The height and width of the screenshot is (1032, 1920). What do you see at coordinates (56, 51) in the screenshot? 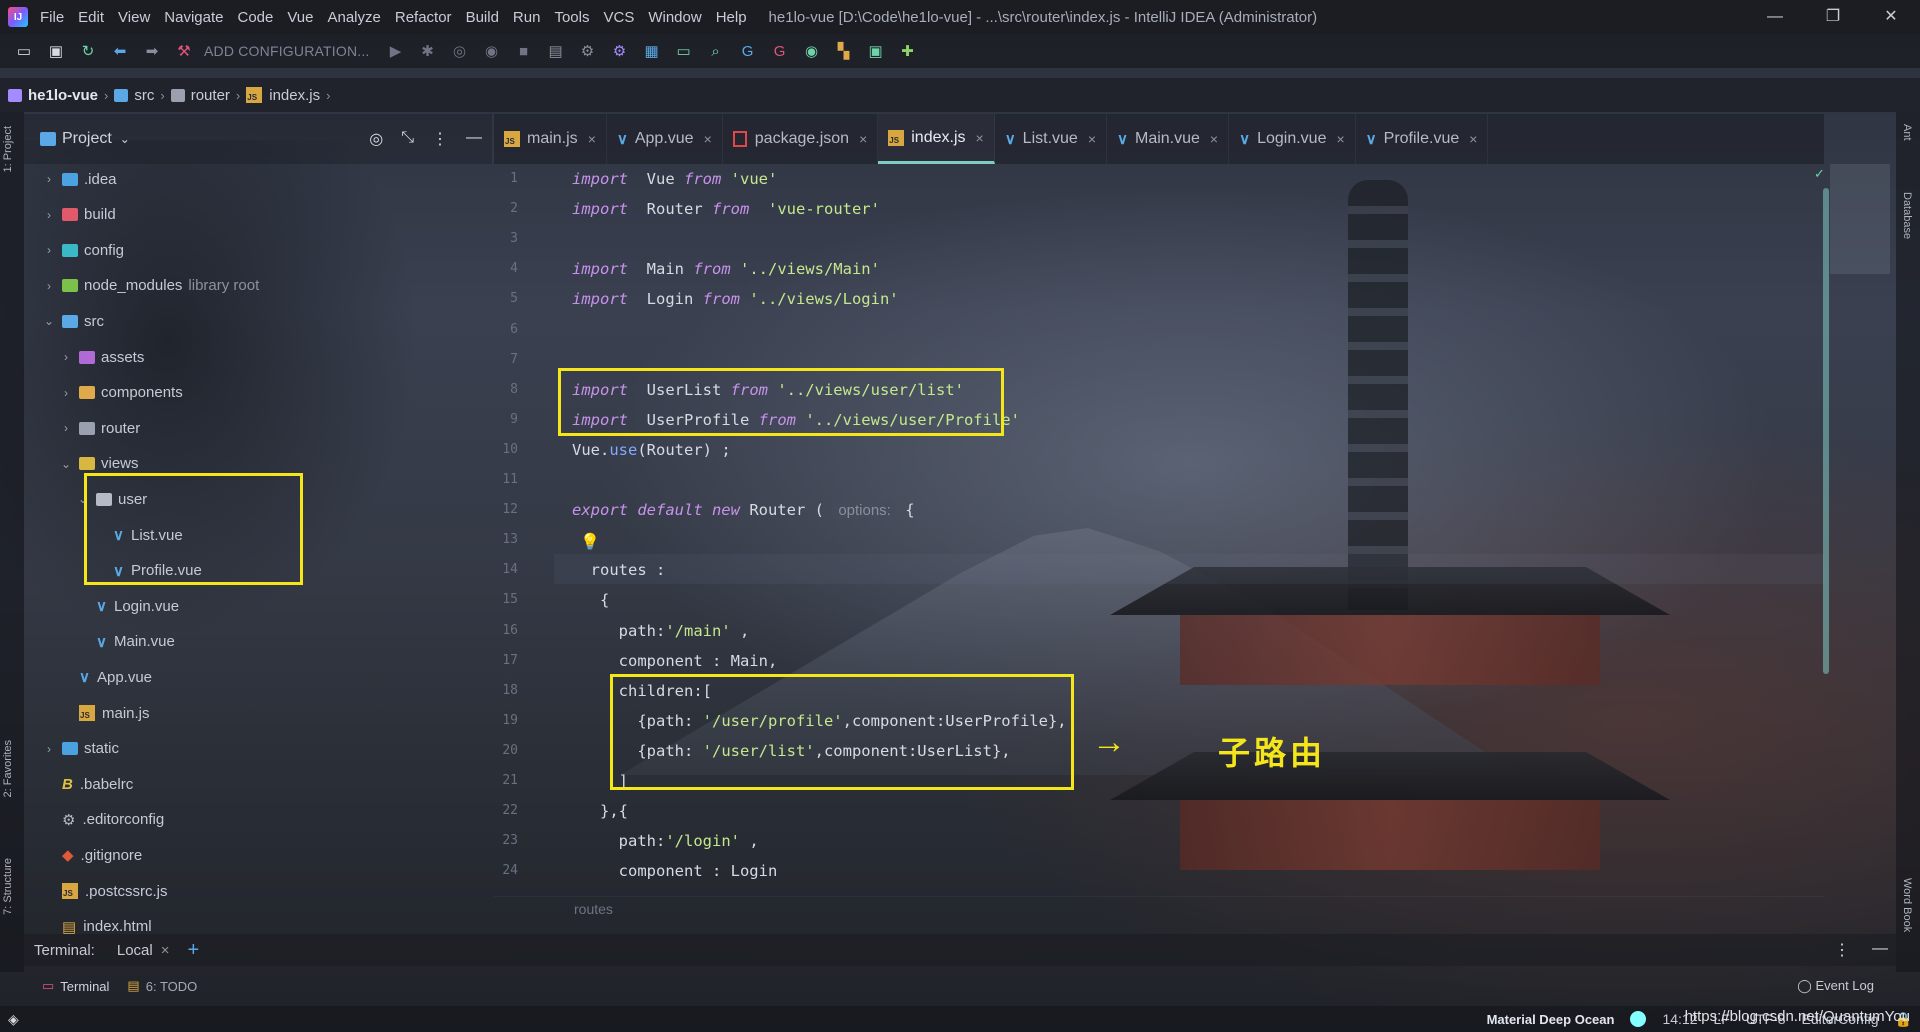
I see `save-icon: ▣` at bounding box center [56, 51].